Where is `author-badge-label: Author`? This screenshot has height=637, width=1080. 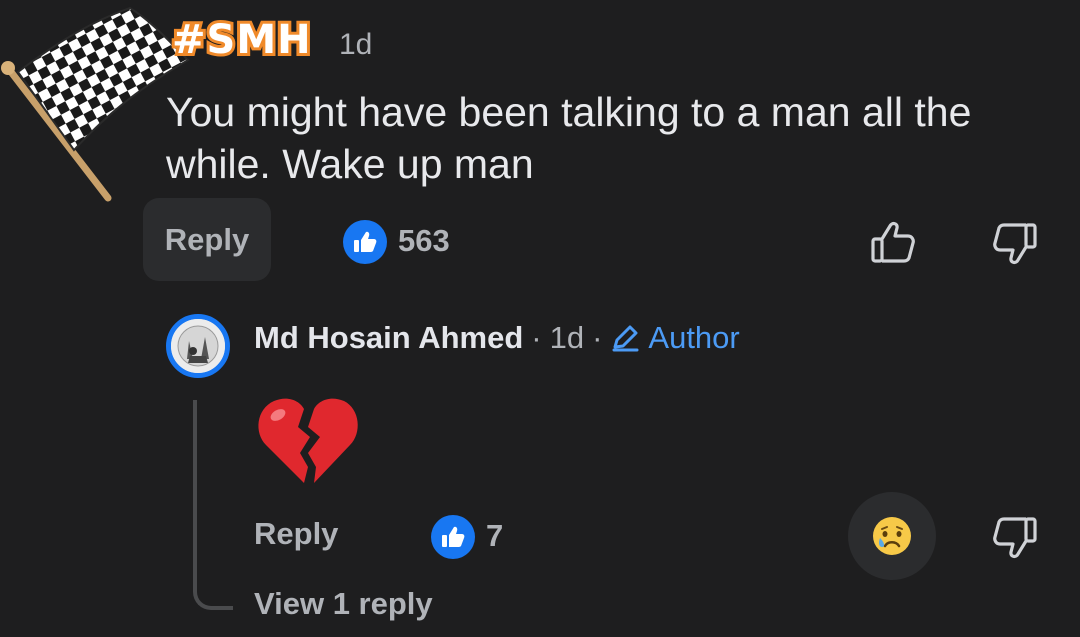 author-badge-label: Author is located at coordinates (694, 337).